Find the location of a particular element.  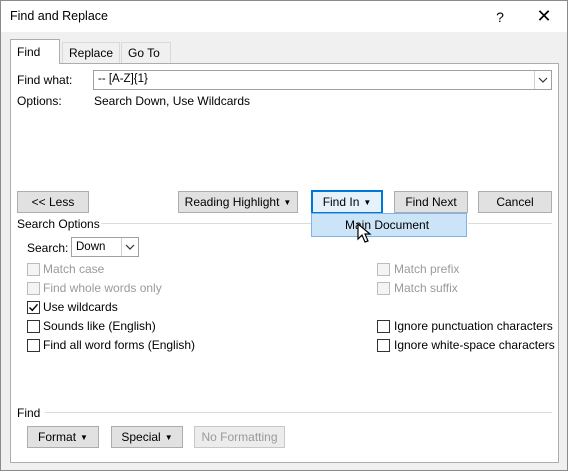

ignore-punctuation-checkbox is located at coordinates (383, 326).